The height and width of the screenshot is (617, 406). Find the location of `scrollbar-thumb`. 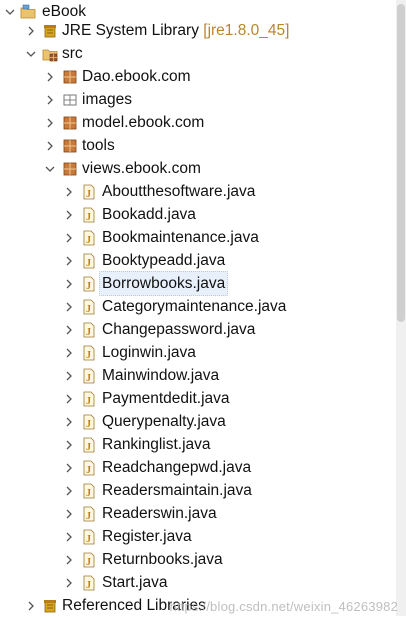

scrollbar-thumb is located at coordinates (401, 163).